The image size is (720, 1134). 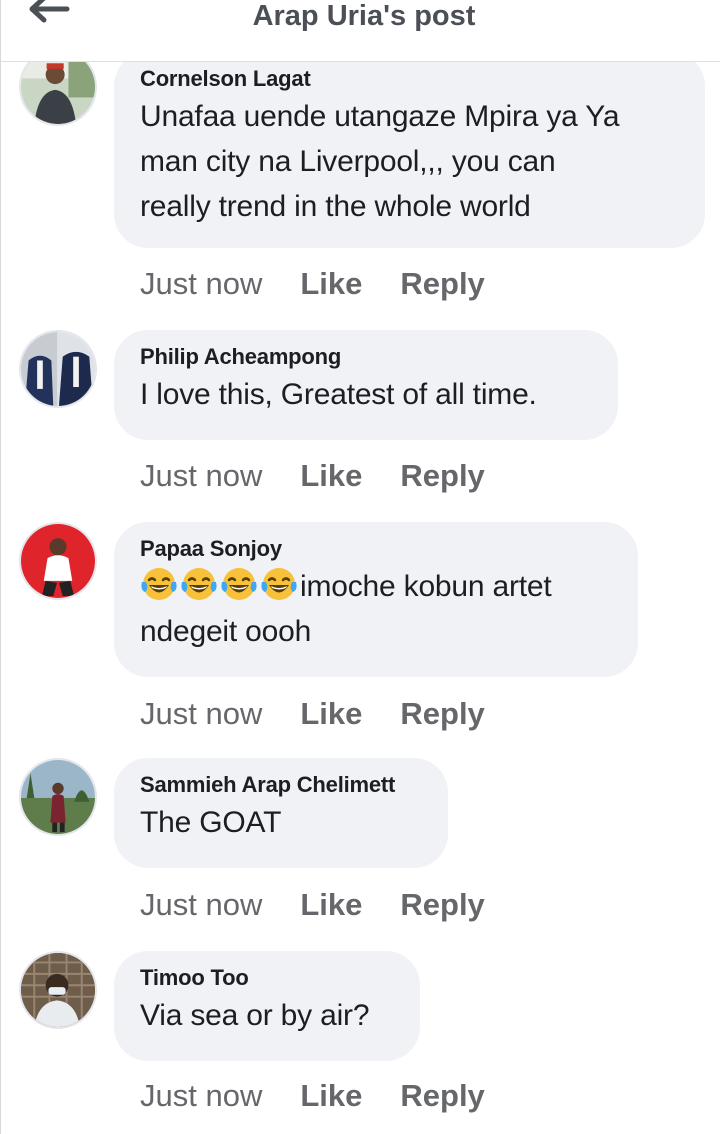 I want to click on comment-text-line: imoche kobun artet, so click(x=376, y=586).